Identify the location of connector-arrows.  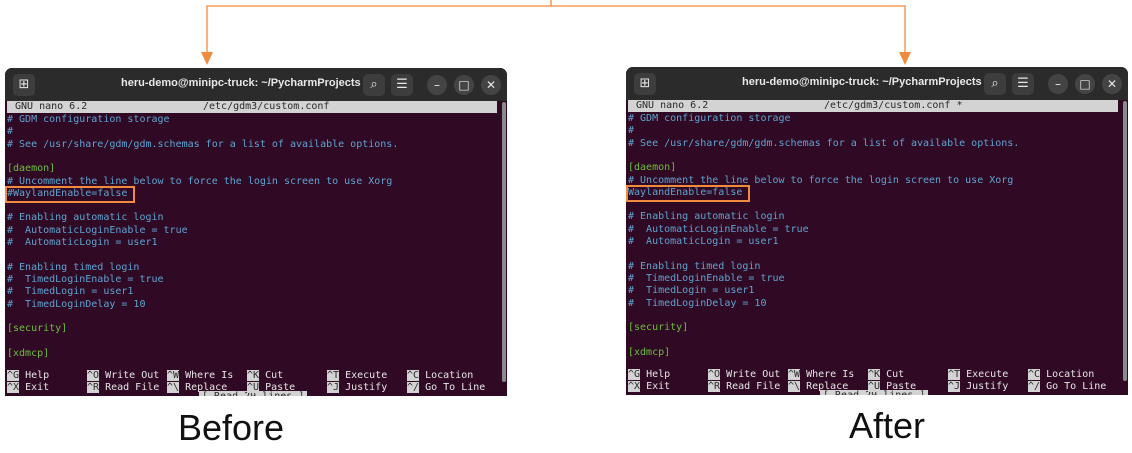
(556, 32).